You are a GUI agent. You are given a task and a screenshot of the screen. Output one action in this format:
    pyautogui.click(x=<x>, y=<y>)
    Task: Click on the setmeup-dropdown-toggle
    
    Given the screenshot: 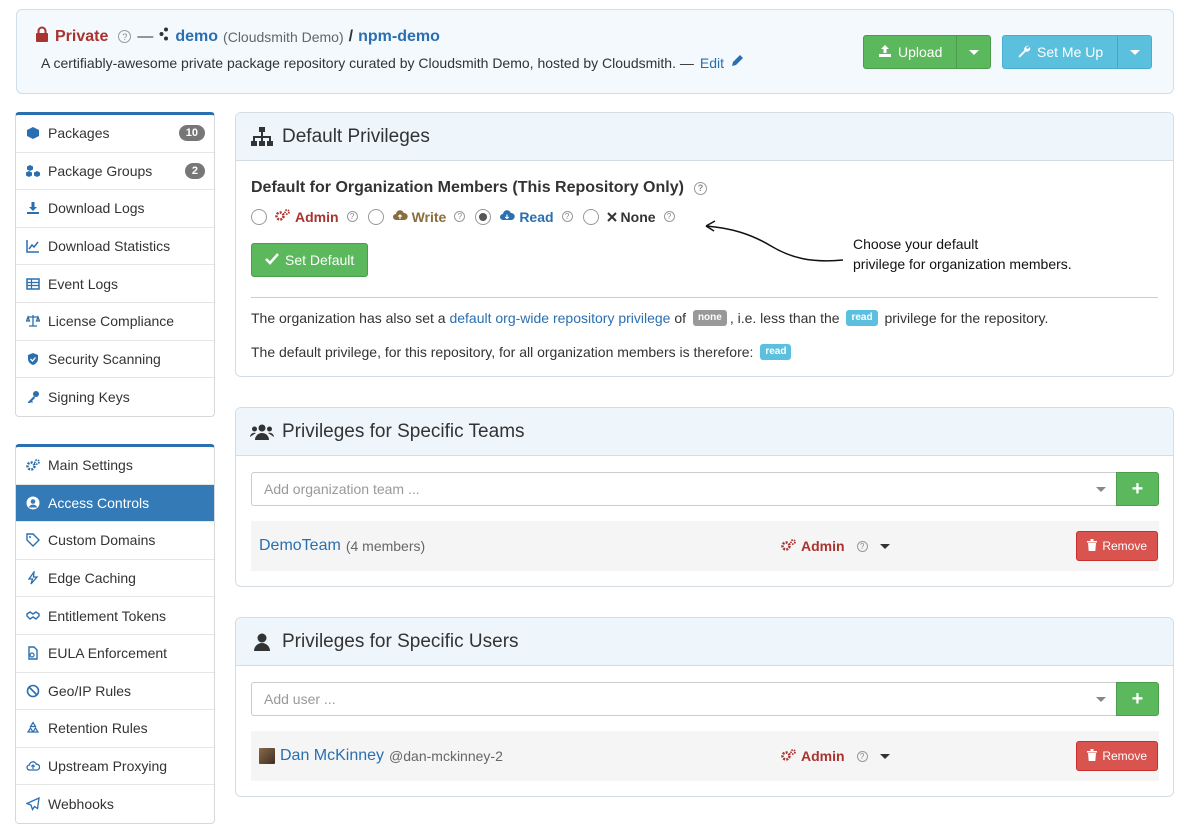 What is the action you would take?
    pyautogui.click(x=1134, y=52)
    